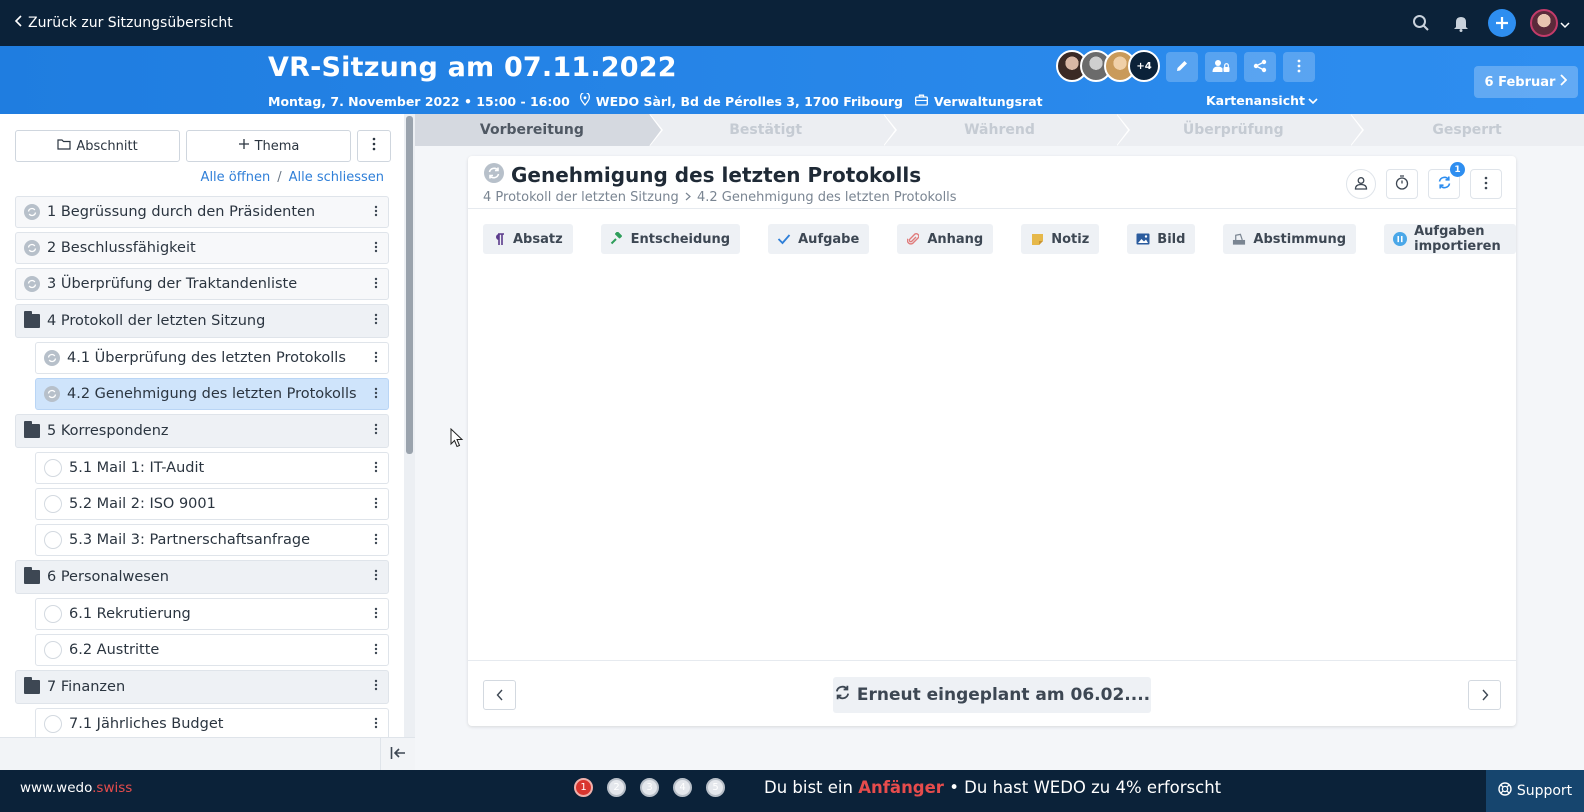 The width and height of the screenshot is (1584, 812). I want to click on onboarding-step-dot: 3, so click(649, 787).